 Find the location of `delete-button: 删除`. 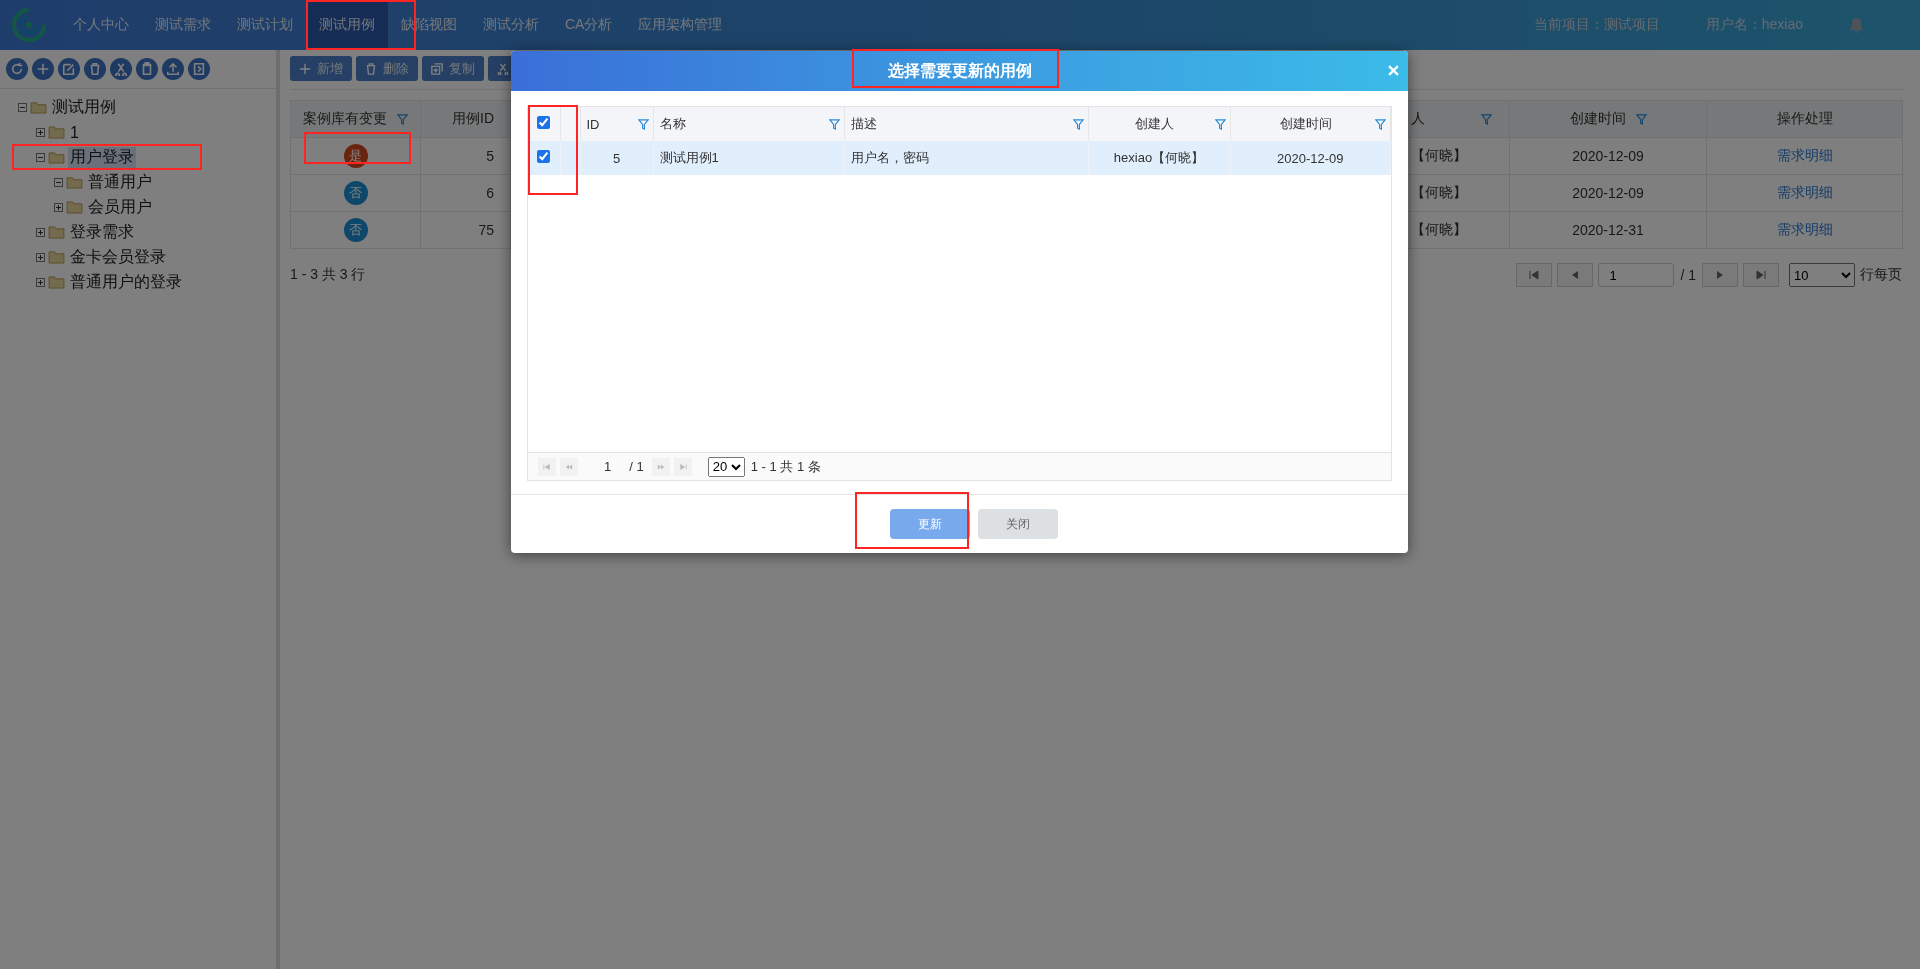

delete-button: 删除 is located at coordinates (387, 68).